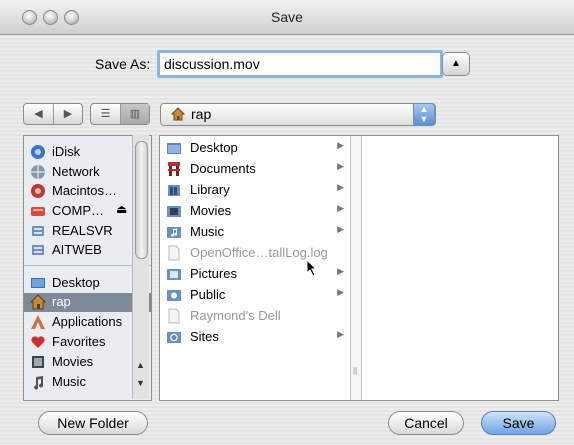 The image size is (574, 445). What do you see at coordinates (87, 321) in the screenshot?
I see `sidebar-item-label: Applications` at bounding box center [87, 321].